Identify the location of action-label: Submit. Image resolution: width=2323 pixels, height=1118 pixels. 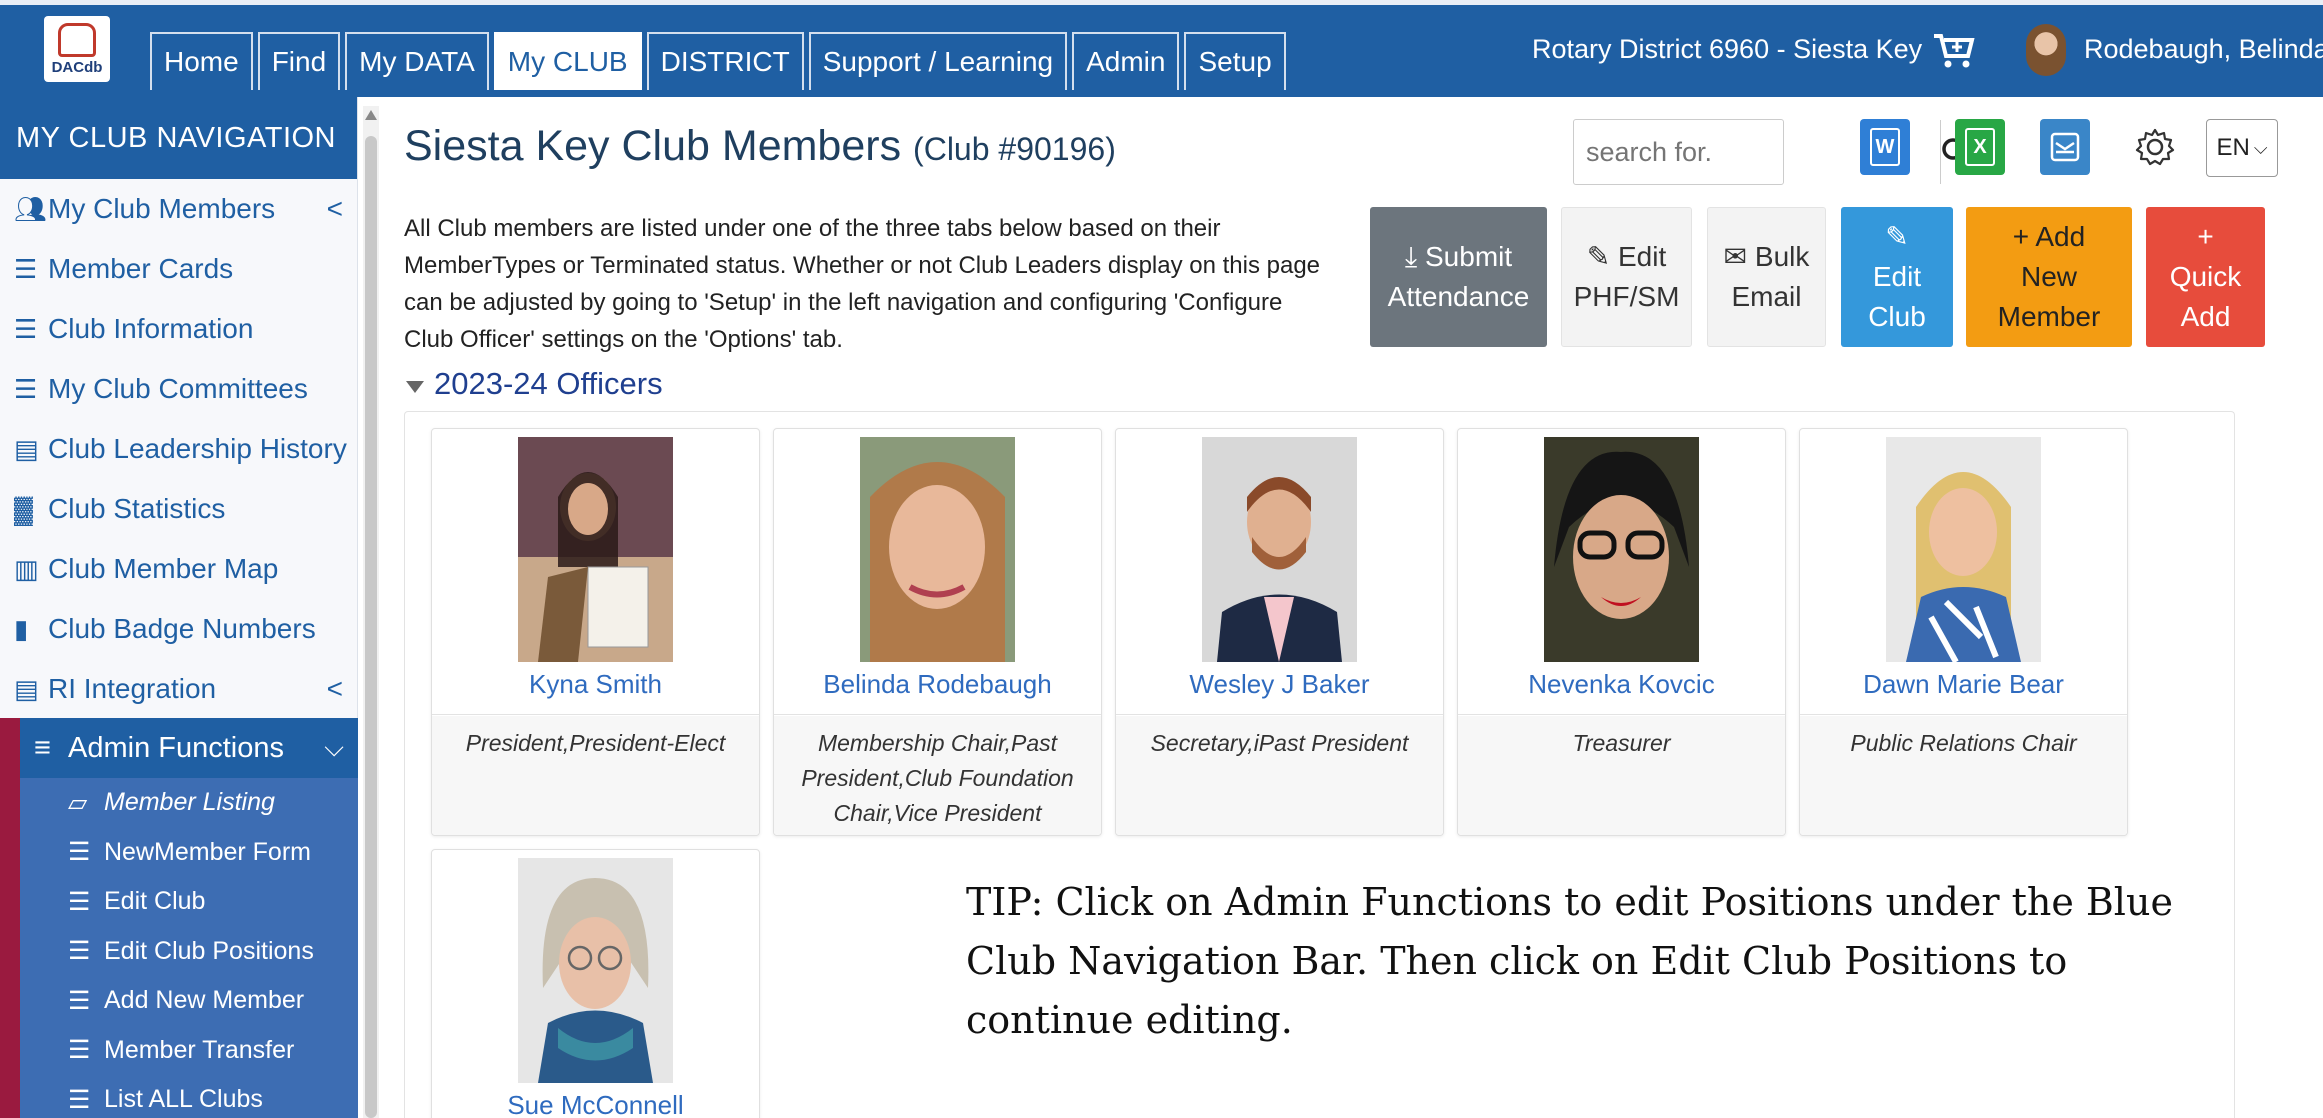
(1469, 256).